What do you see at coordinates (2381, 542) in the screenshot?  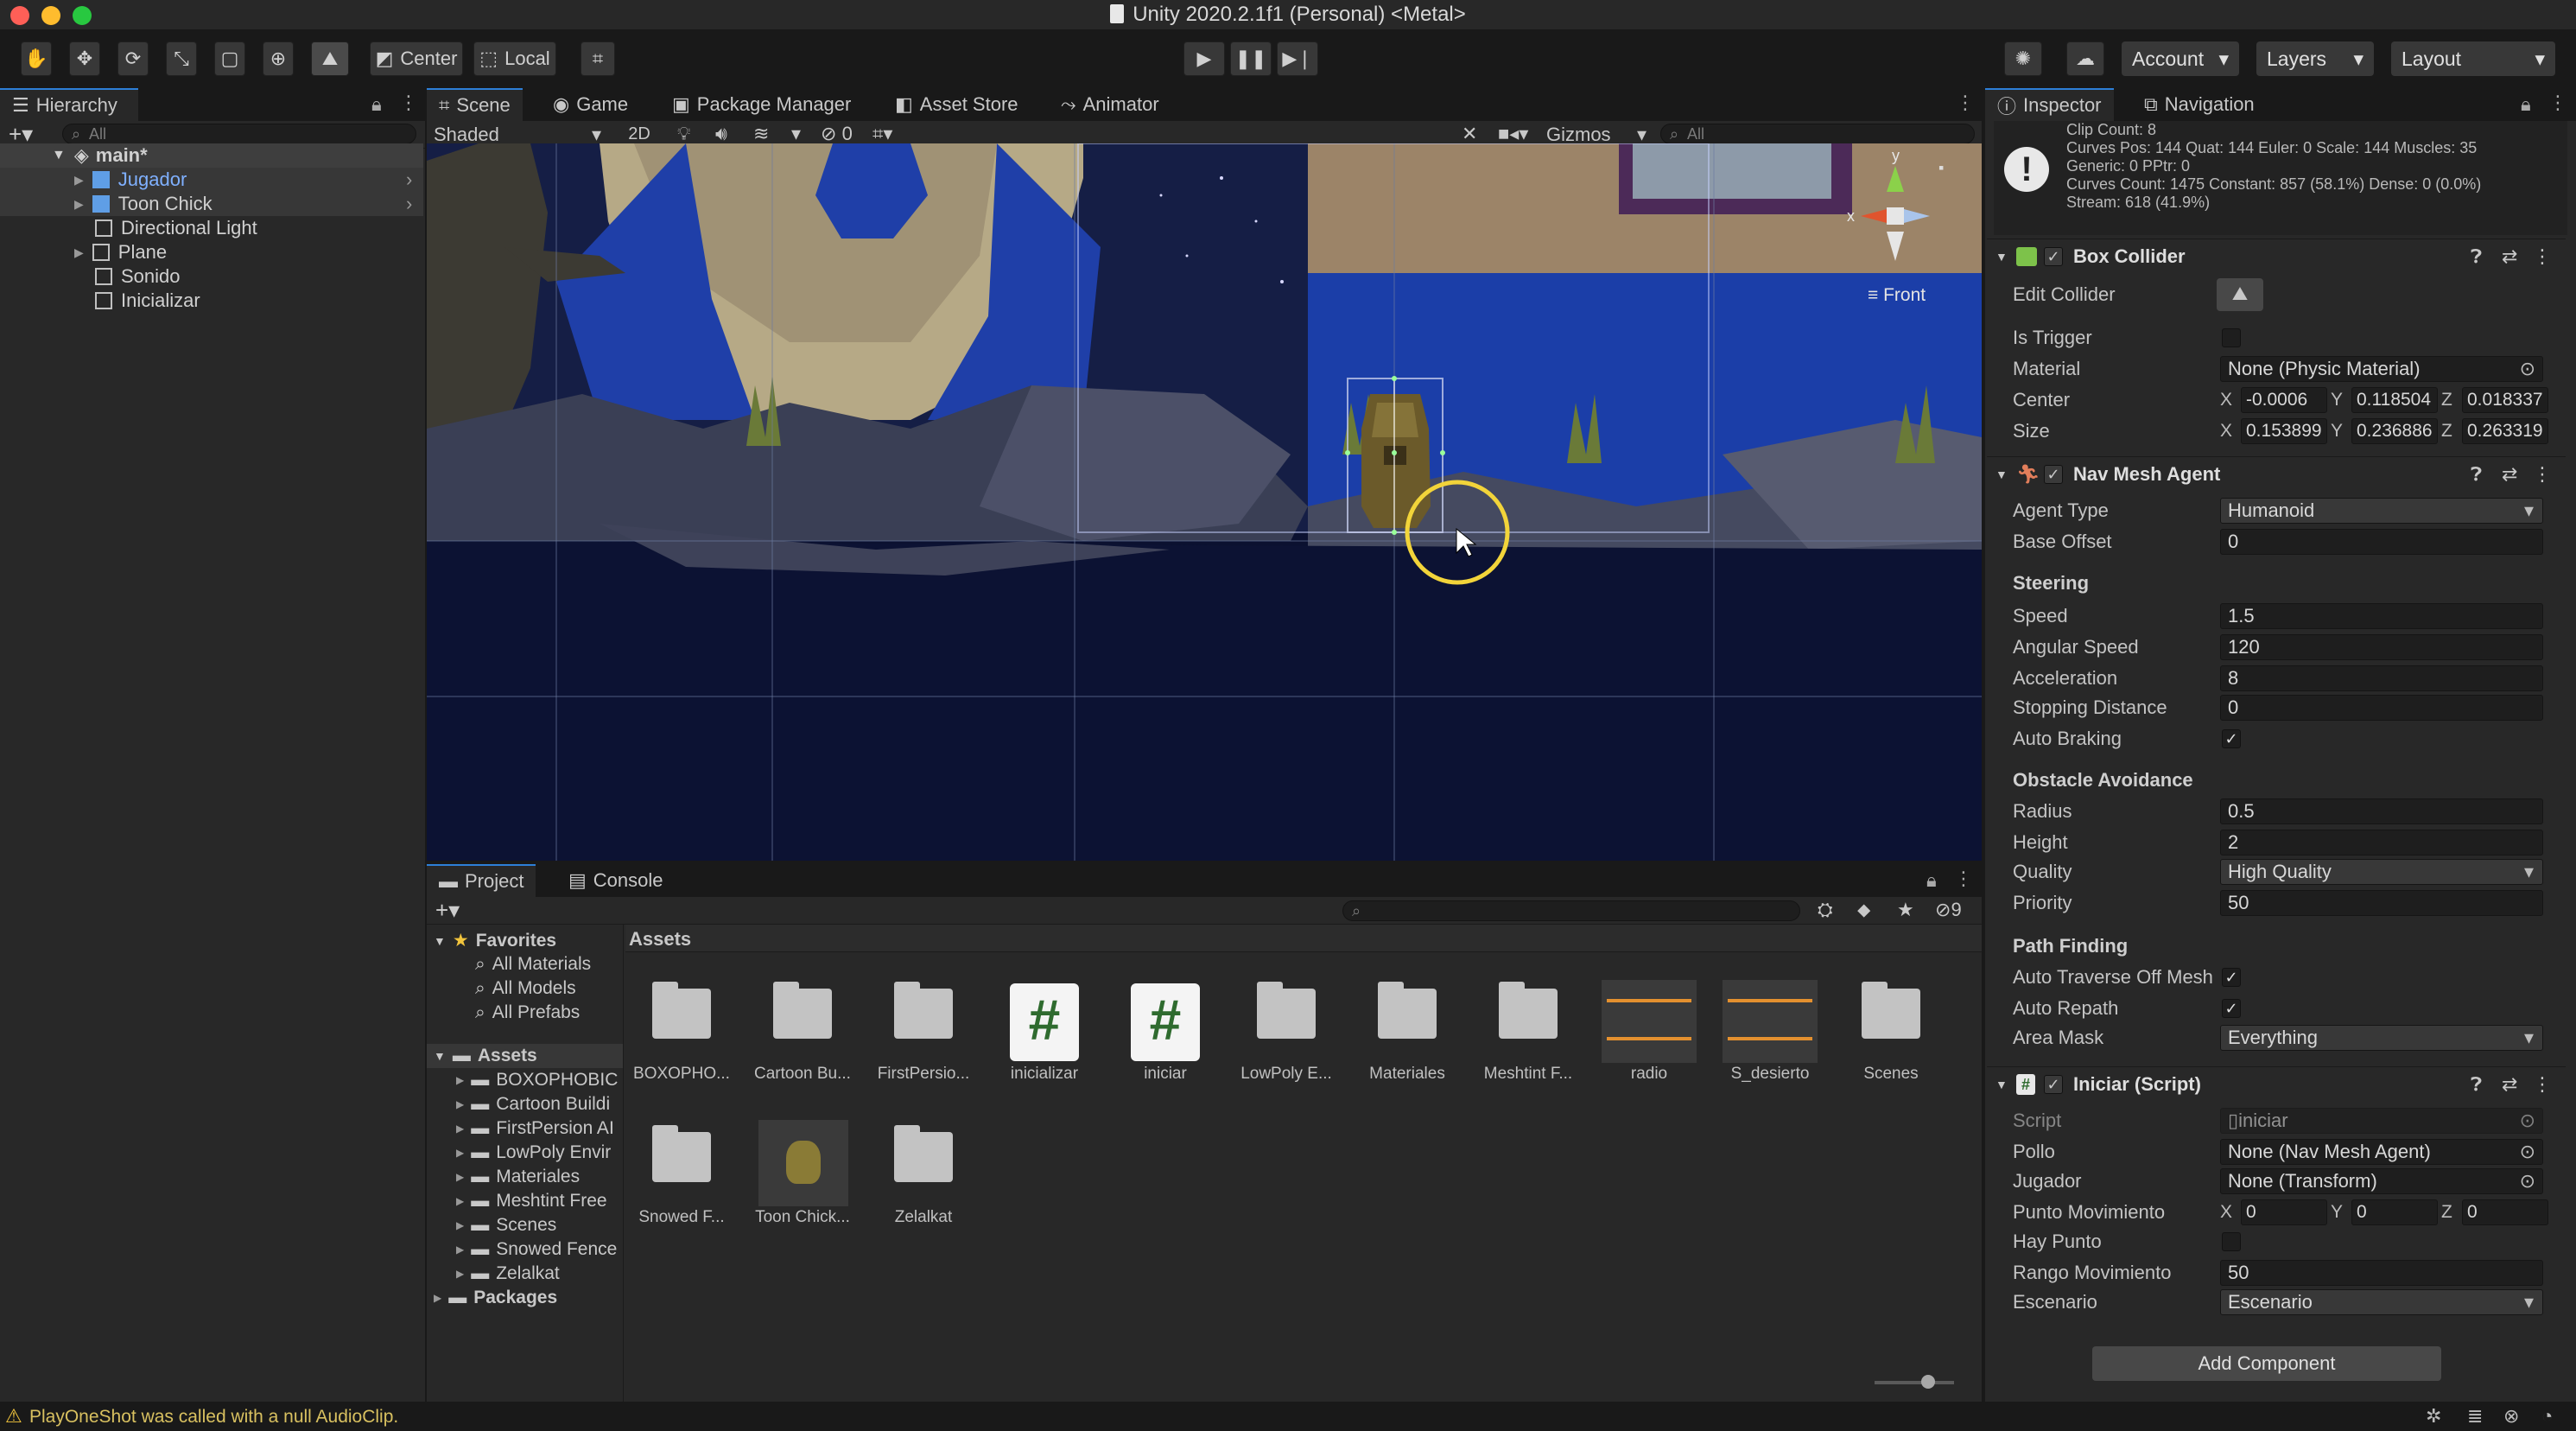 I see `base-offset-field: 0` at bounding box center [2381, 542].